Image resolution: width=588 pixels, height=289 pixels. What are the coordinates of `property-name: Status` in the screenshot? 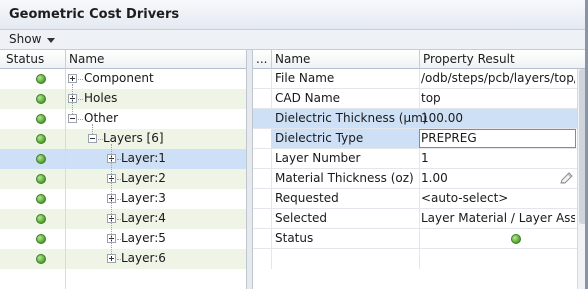 It's located at (294, 238).